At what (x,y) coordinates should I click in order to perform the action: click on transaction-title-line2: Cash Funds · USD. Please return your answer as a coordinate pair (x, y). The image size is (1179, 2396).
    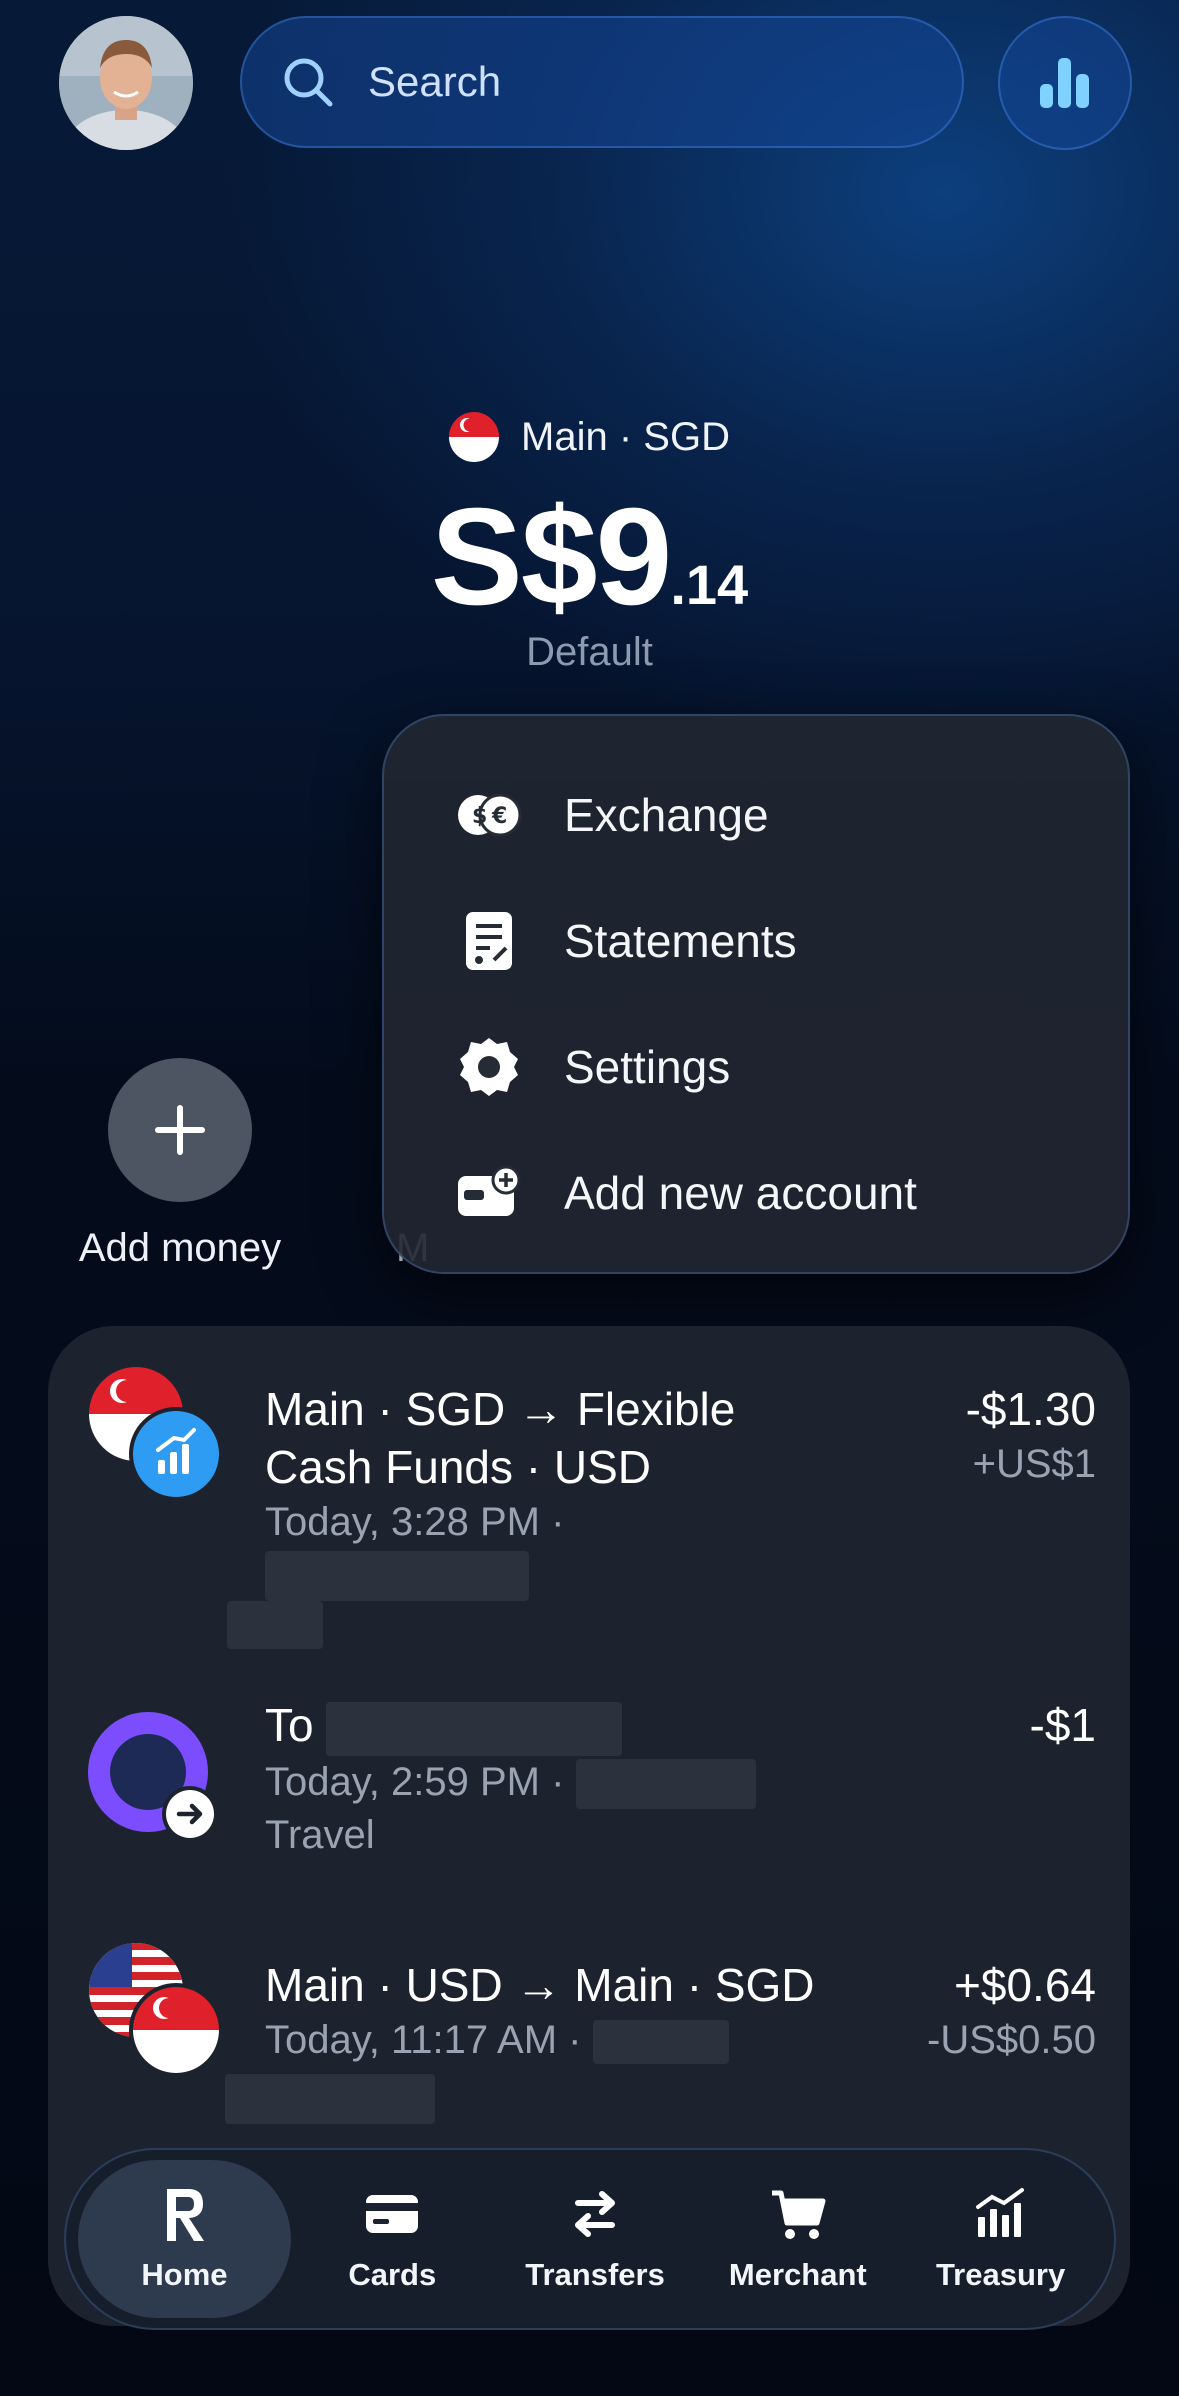
    Looking at the image, I should click on (458, 1467).